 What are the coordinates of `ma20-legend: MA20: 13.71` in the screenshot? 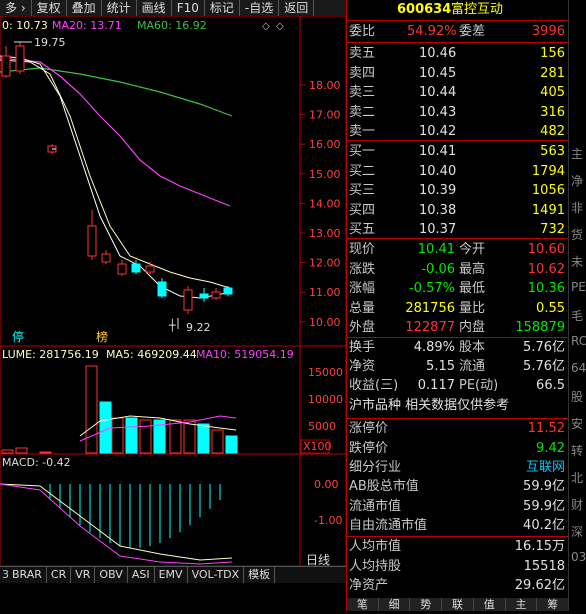 It's located at (87, 25).